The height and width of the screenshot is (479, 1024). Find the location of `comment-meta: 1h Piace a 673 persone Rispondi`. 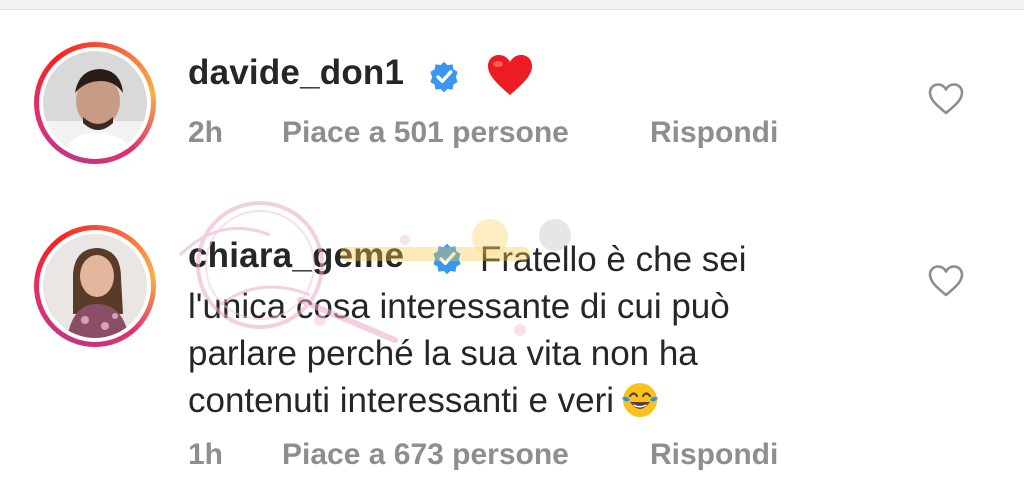

comment-meta: 1h Piace a 673 persone Rispondi is located at coordinates (483, 455).